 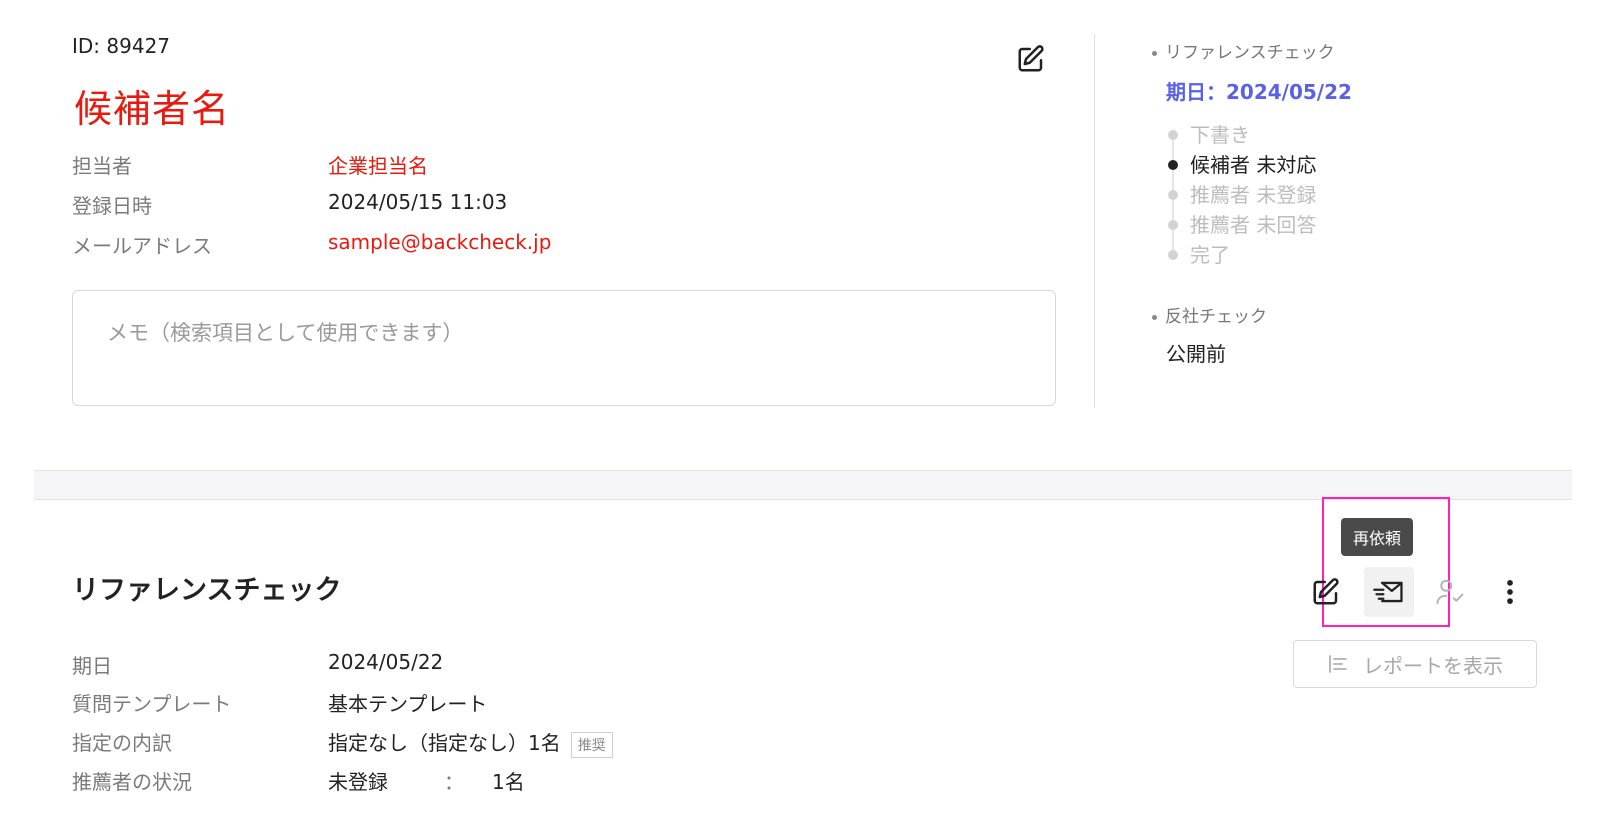 I want to click on reference-section-title: リファレンスチェック, so click(x=207, y=590).